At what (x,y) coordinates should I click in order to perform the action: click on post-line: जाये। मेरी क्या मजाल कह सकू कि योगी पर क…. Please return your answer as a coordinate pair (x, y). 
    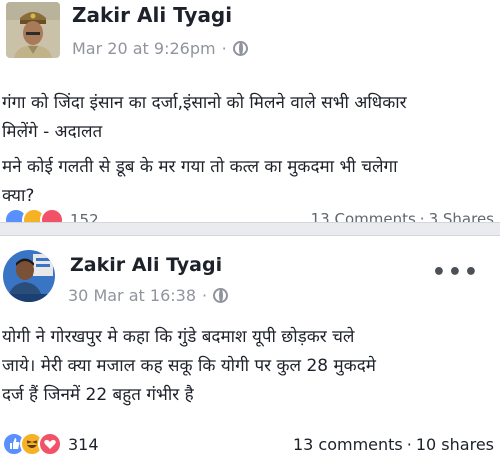
    Looking at the image, I should click on (189, 366).